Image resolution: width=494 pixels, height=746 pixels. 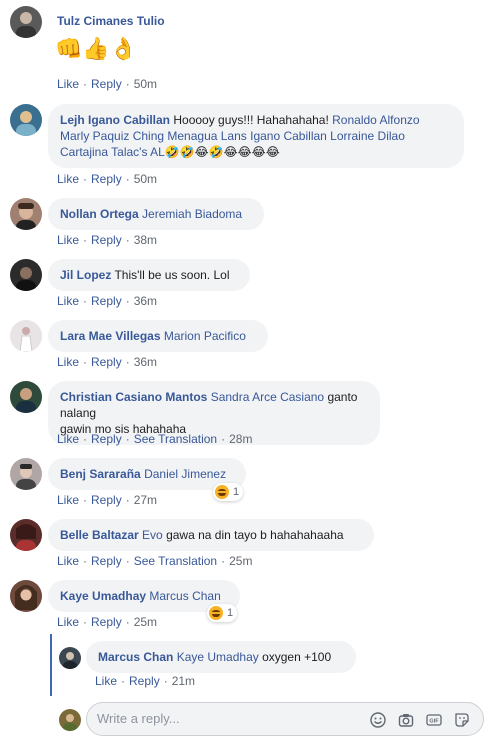 What do you see at coordinates (135, 657) in the screenshot?
I see `comment-author: Marcus Chan` at bounding box center [135, 657].